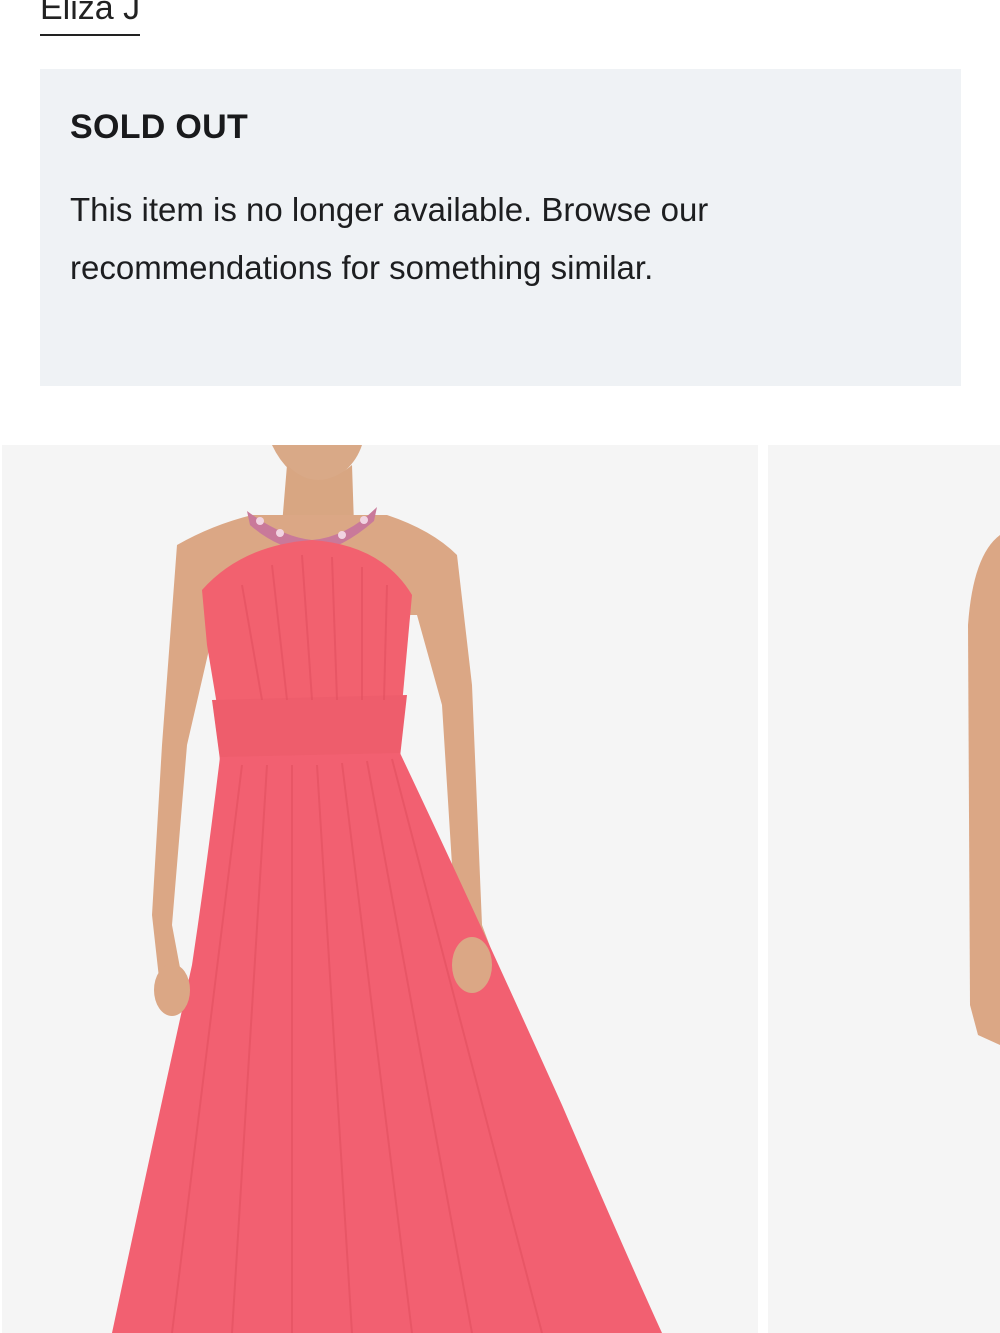  I want to click on brand-link: Eliza J, so click(90, 18).